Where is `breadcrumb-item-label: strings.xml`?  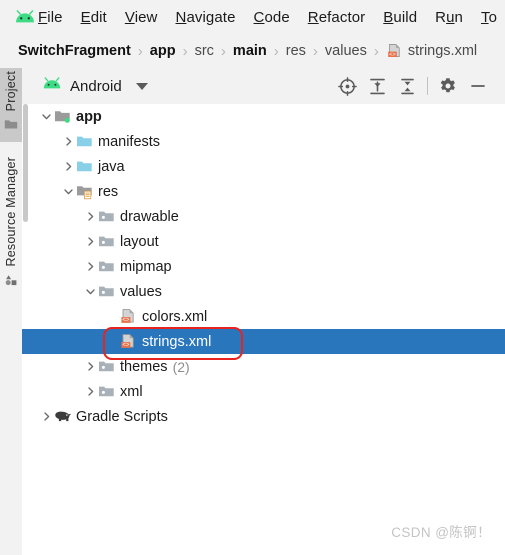 breadcrumb-item-label: strings.xml is located at coordinates (442, 51).